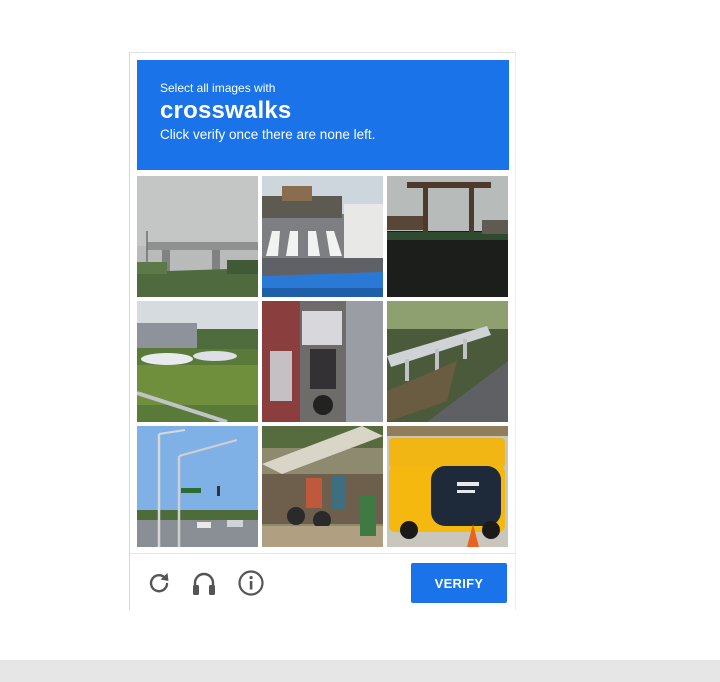  What do you see at coordinates (459, 583) in the screenshot?
I see `verify-button: VERIFY` at bounding box center [459, 583].